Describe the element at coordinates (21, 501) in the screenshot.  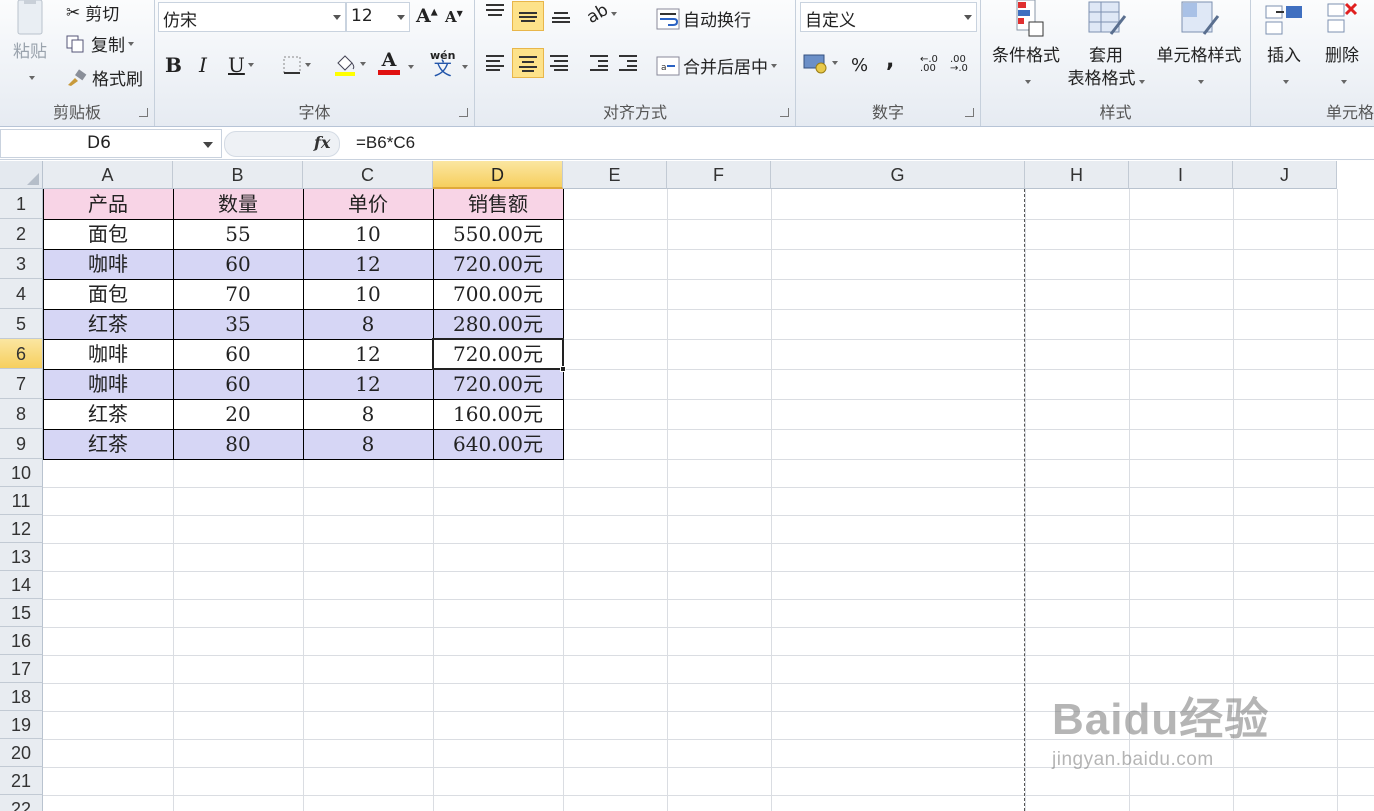
I see `row-header-11: 11` at that location.